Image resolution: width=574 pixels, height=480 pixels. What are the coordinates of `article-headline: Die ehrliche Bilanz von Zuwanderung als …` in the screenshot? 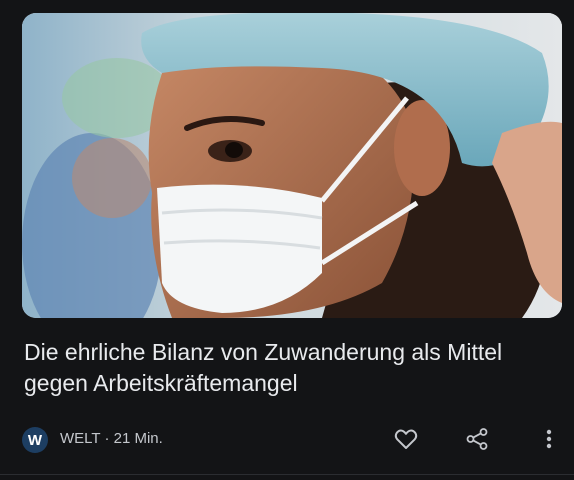 It's located at (284, 368).